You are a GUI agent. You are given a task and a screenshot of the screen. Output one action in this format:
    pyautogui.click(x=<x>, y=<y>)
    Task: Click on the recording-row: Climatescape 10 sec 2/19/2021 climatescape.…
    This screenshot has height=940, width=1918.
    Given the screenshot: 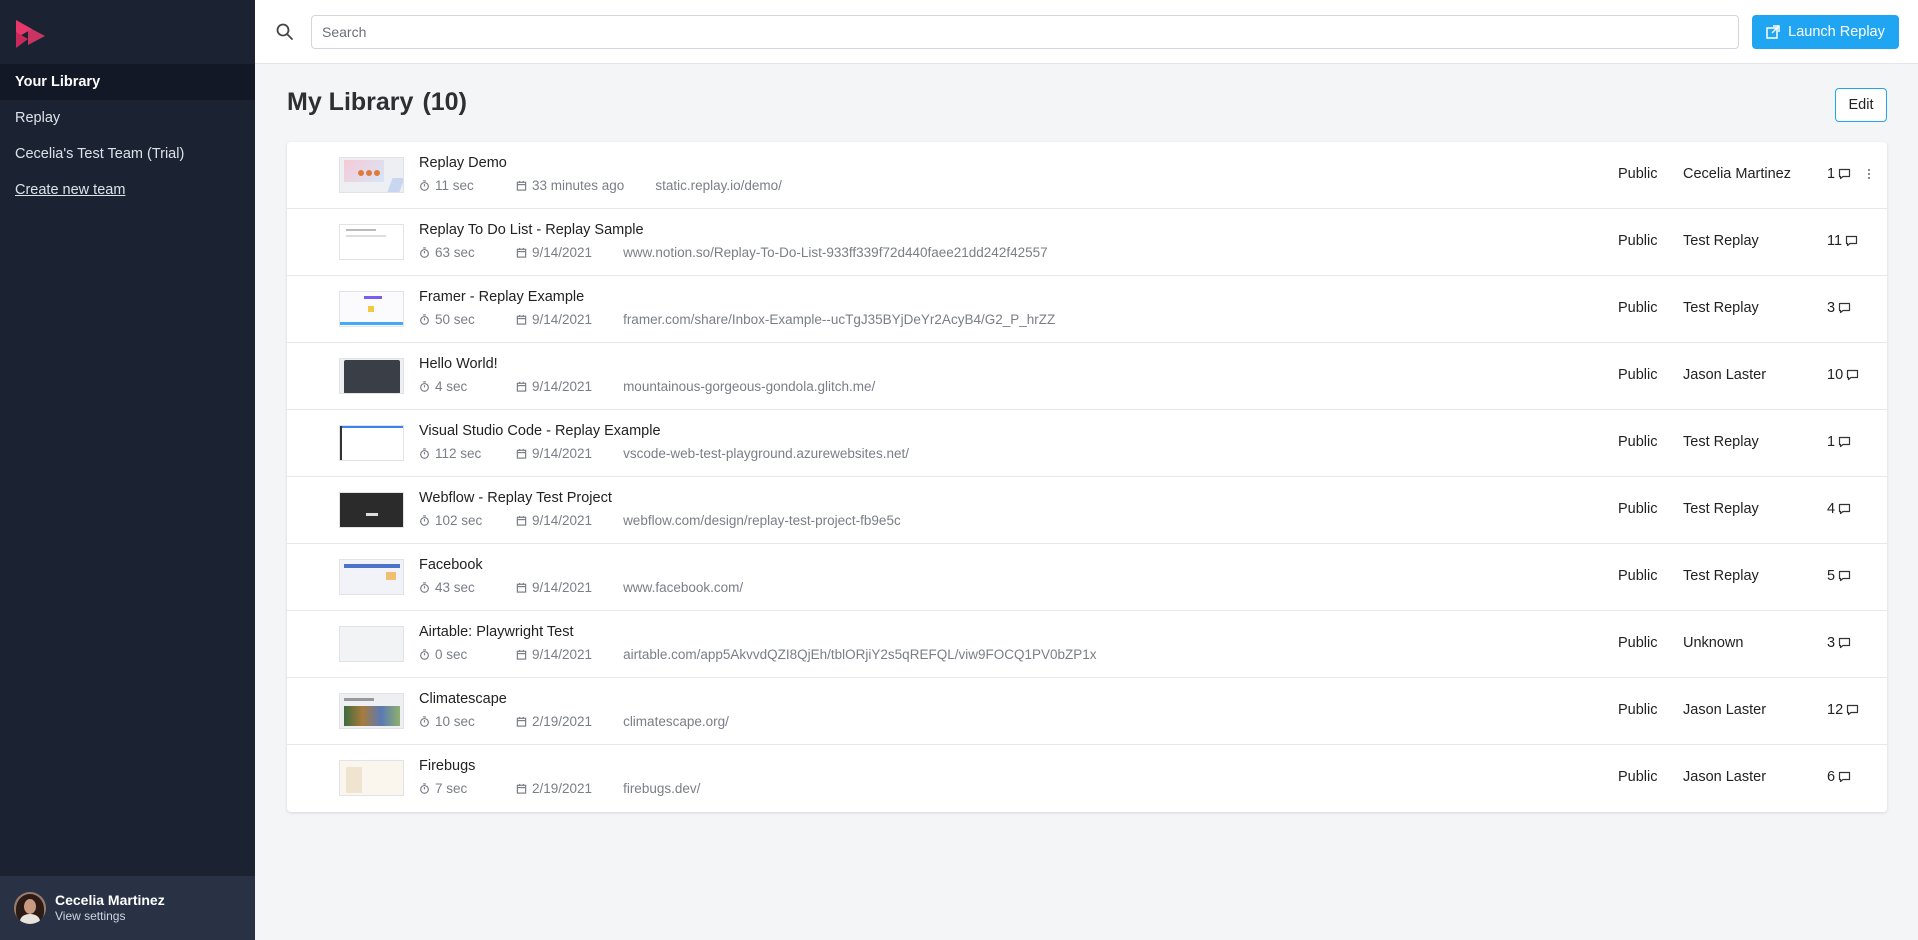 What is the action you would take?
    pyautogui.click(x=1087, y=711)
    